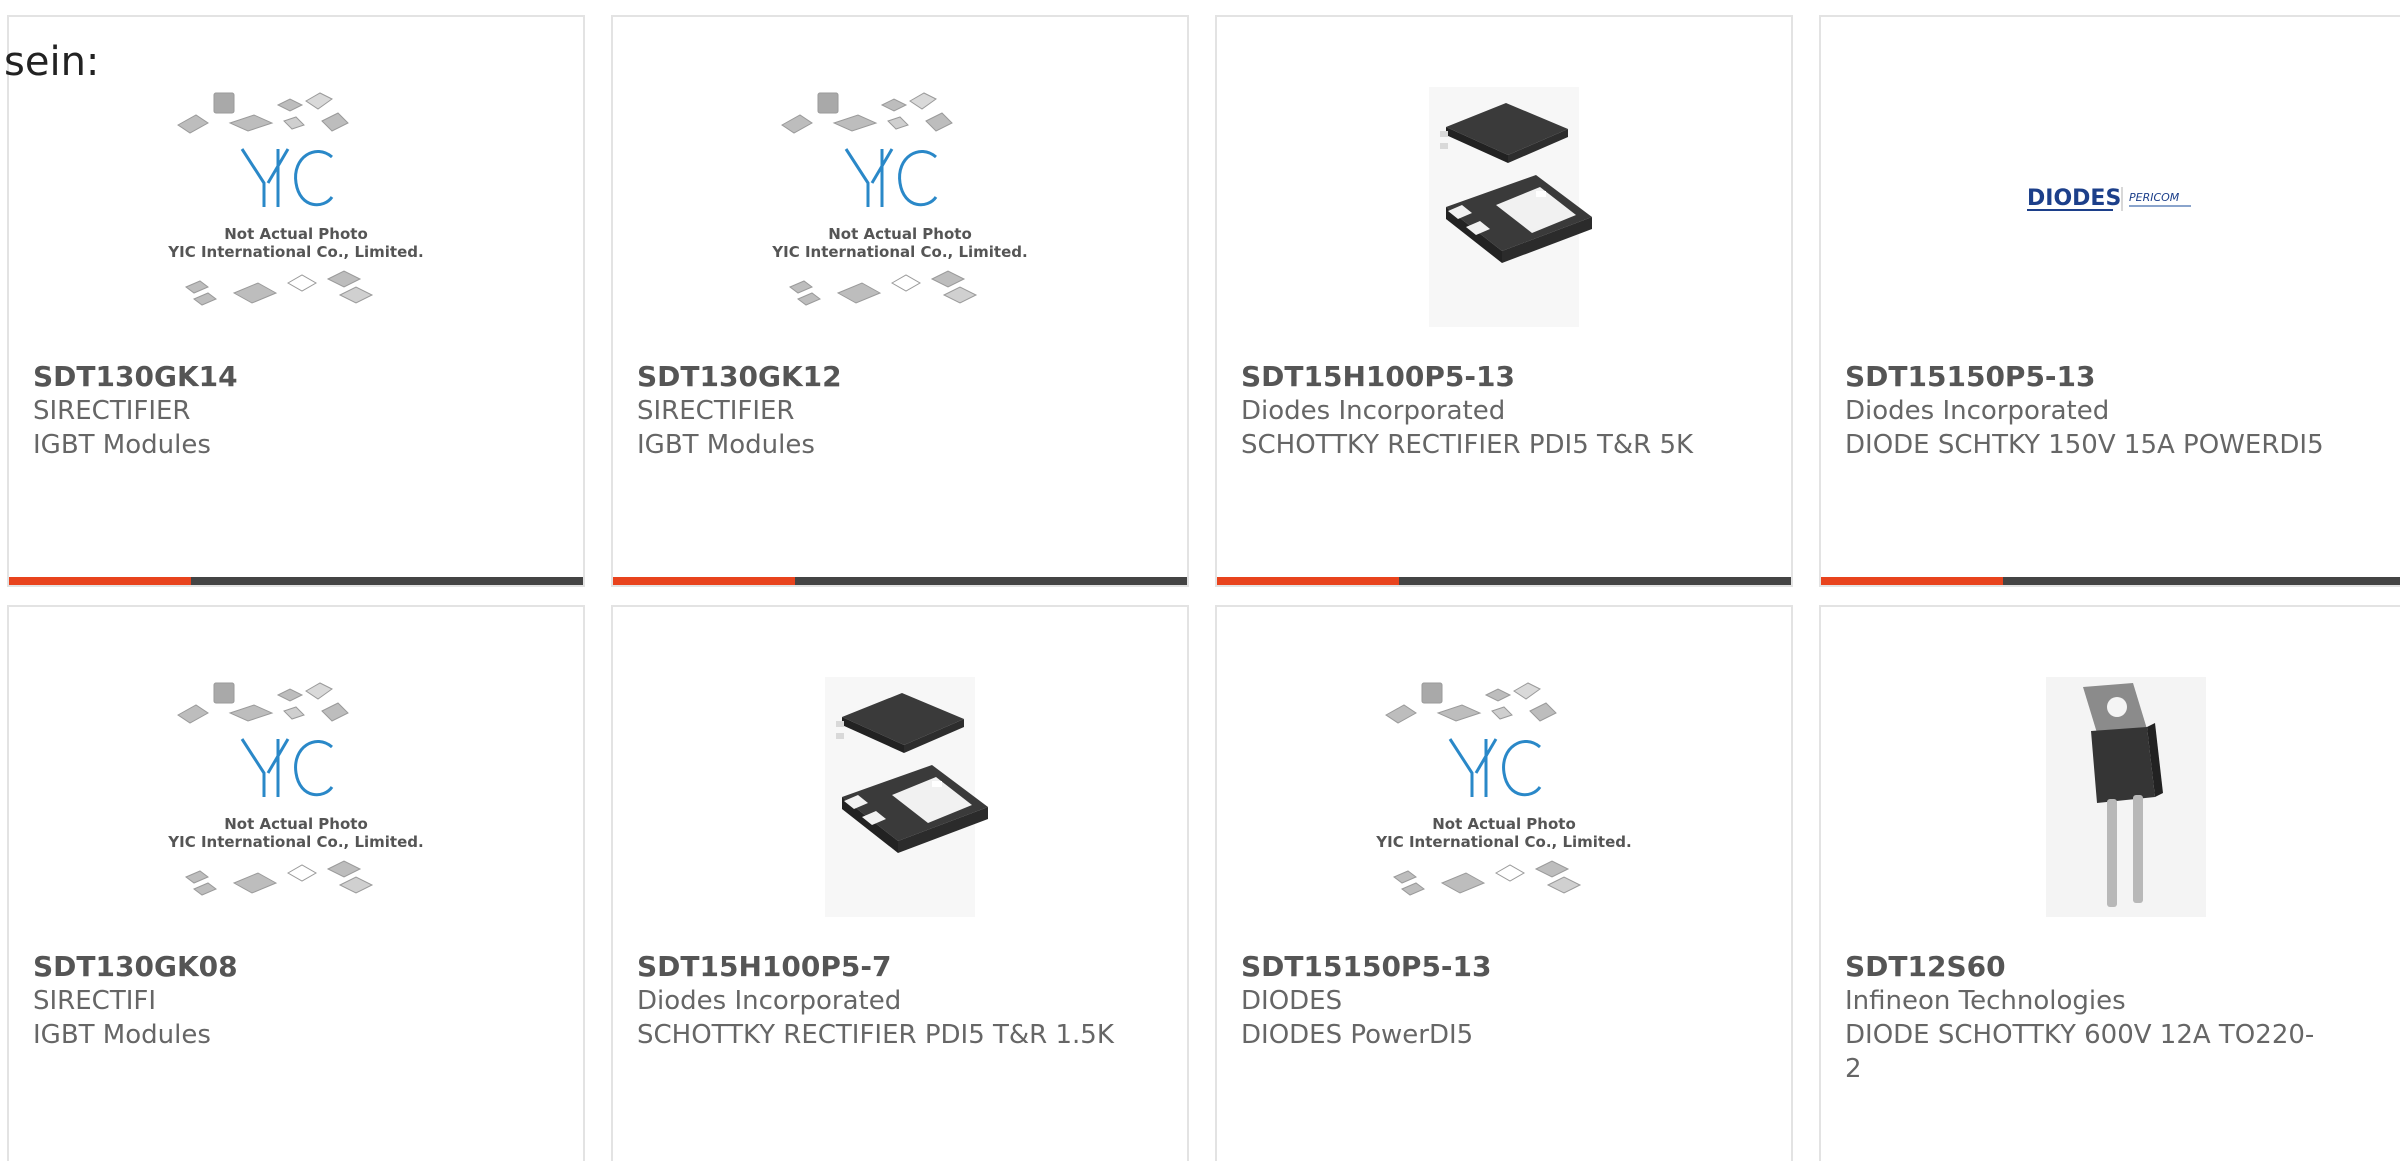  Describe the element at coordinates (1292, 1001) in the screenshot. I see `manufacturer: DIODES` at that location.